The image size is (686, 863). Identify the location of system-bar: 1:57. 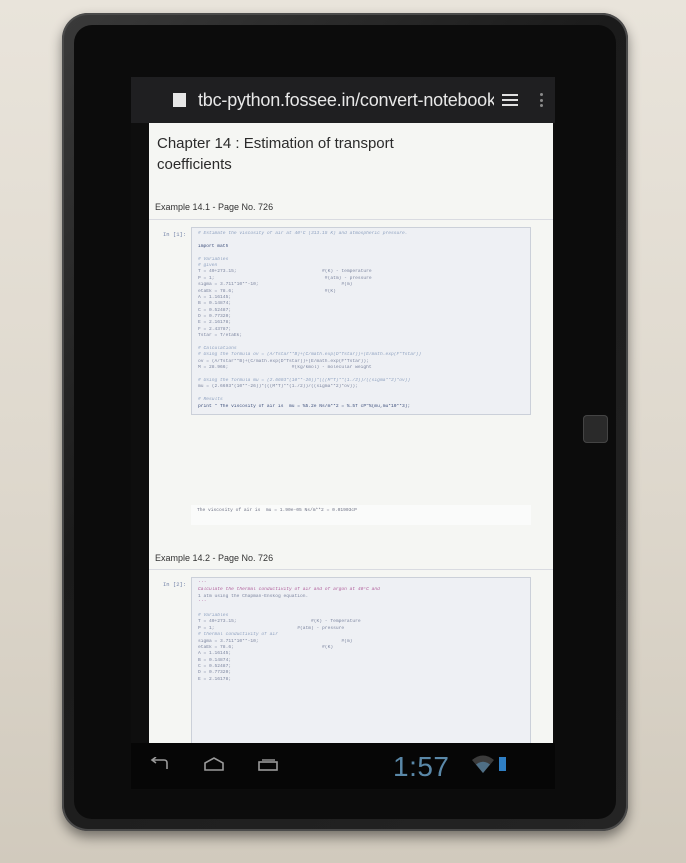
(343, 766).